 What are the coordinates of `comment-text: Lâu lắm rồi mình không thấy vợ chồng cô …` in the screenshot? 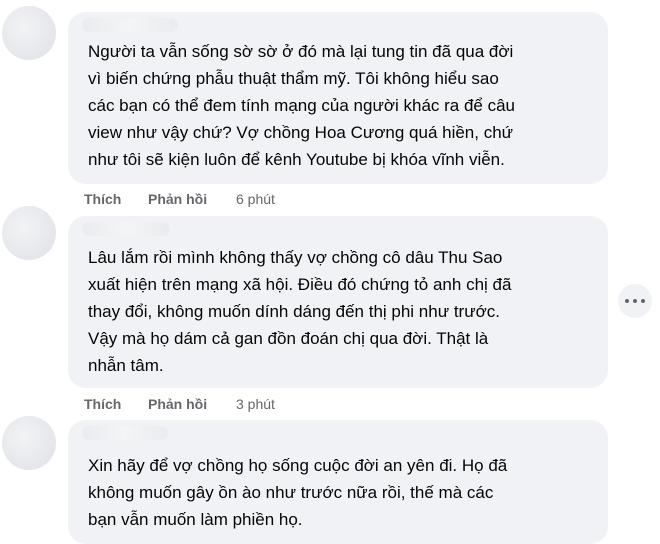 It's located at (300, 311).